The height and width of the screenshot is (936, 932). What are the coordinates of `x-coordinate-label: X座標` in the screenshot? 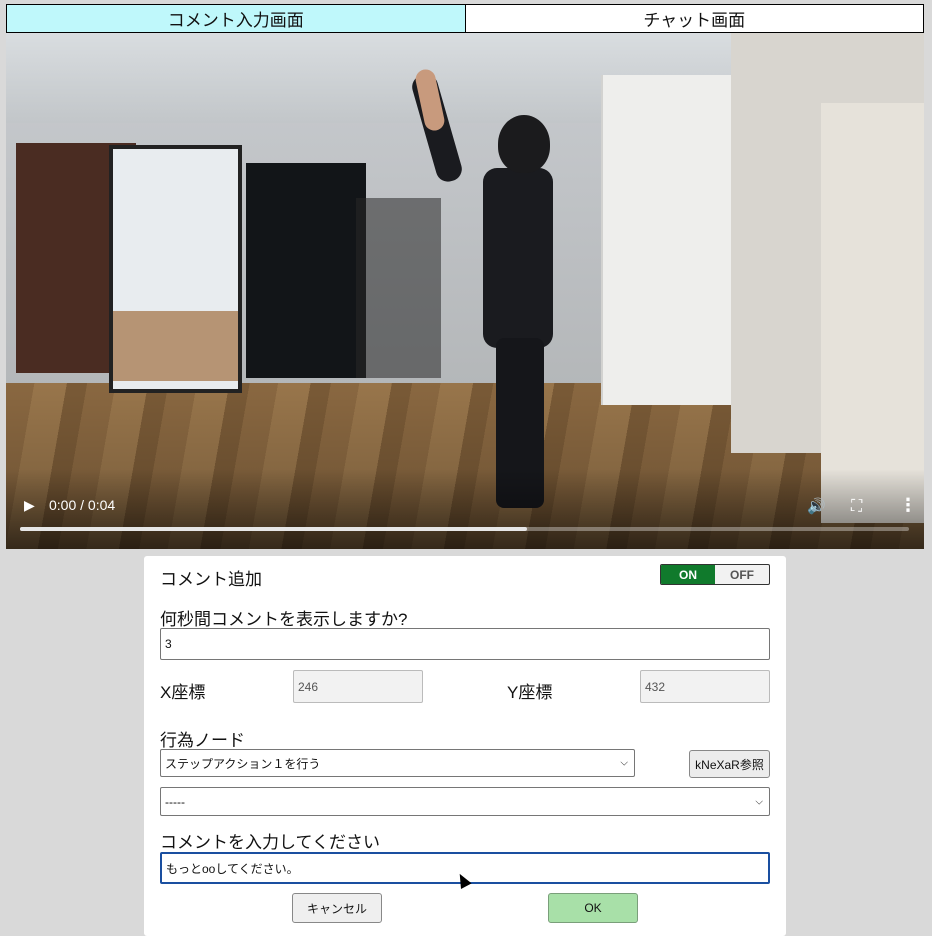 It's located at (183, 692).